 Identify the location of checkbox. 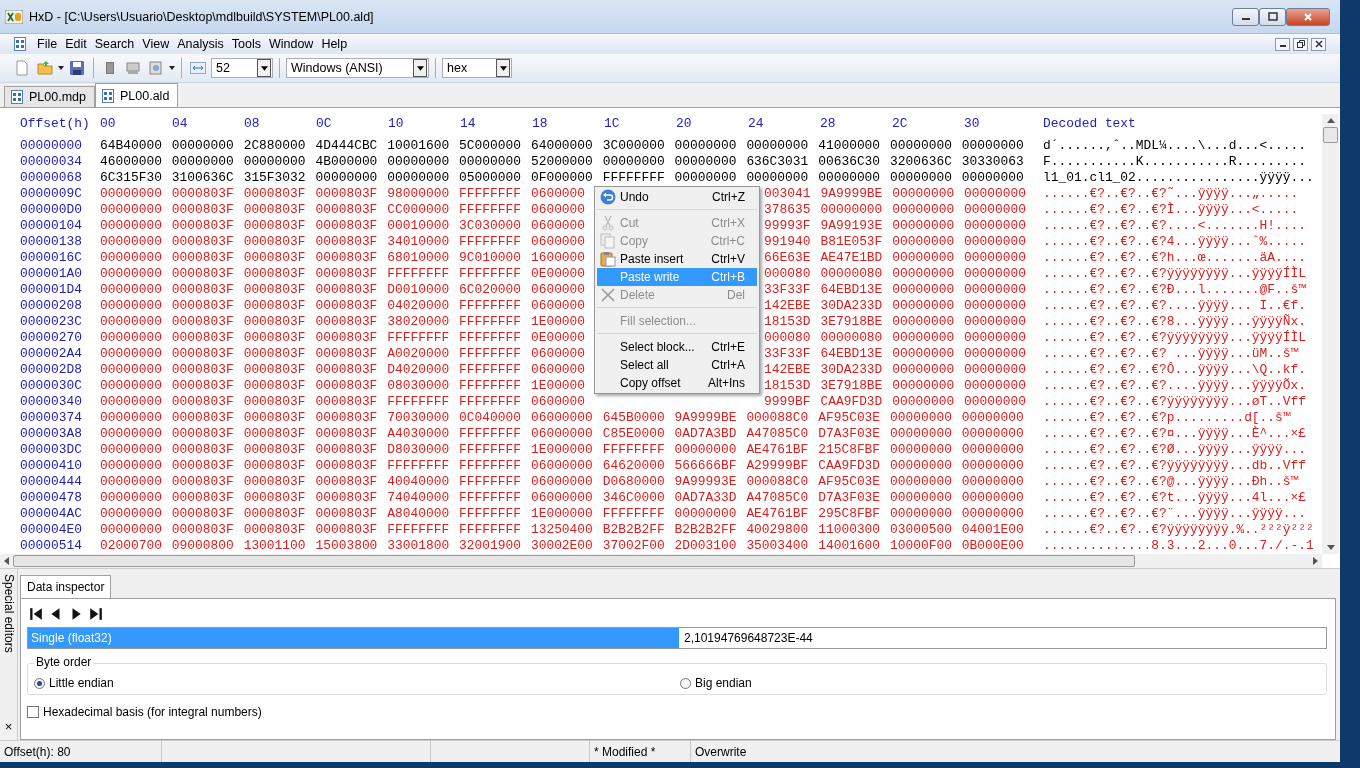
(33, 712).